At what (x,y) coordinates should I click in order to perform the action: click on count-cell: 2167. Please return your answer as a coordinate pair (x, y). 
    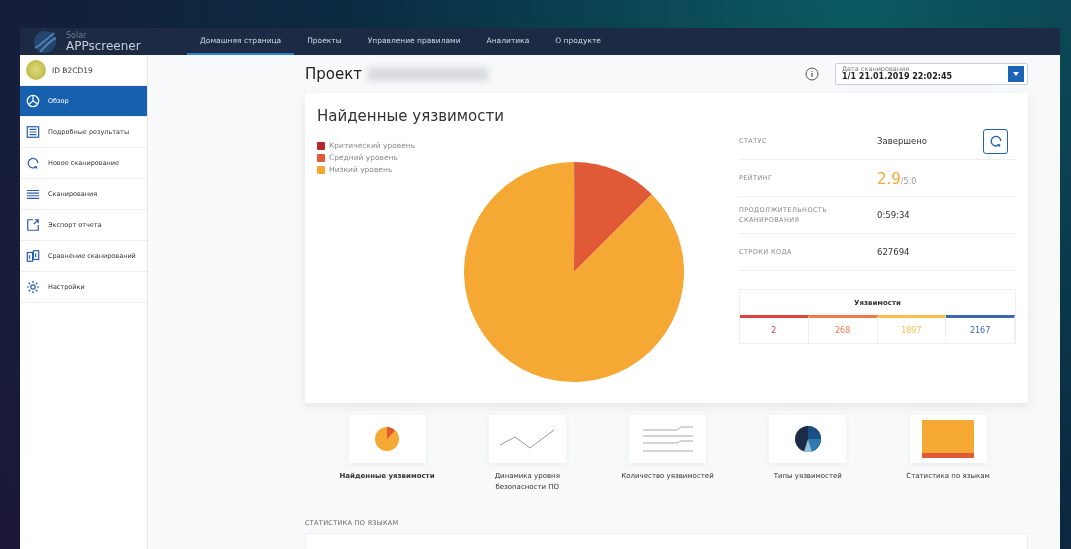
    Looking at the image, I should click on (980, 329).